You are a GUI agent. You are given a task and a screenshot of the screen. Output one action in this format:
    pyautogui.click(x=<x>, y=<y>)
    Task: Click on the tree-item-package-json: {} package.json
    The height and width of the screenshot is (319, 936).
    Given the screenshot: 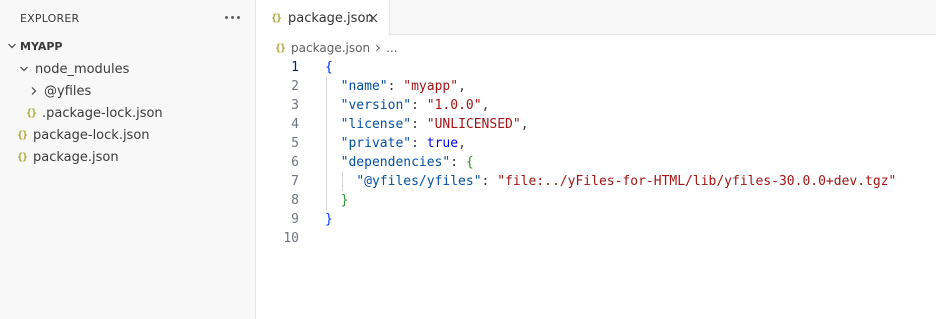 What is the action you would take?
    pyautogui.click(x=128, y=157)
    